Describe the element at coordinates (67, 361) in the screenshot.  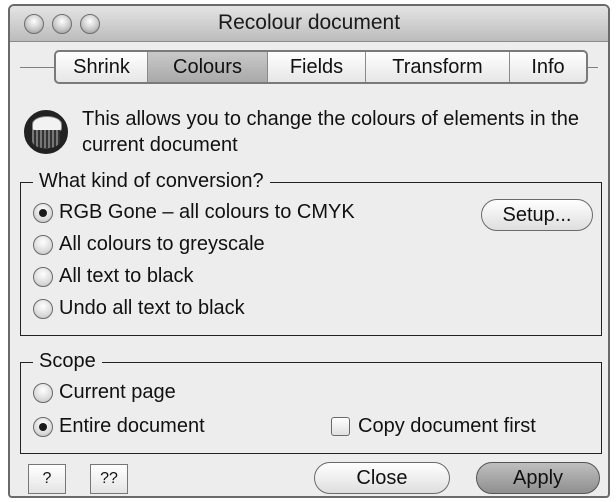
I see `scope-legend: Scope` at that location.